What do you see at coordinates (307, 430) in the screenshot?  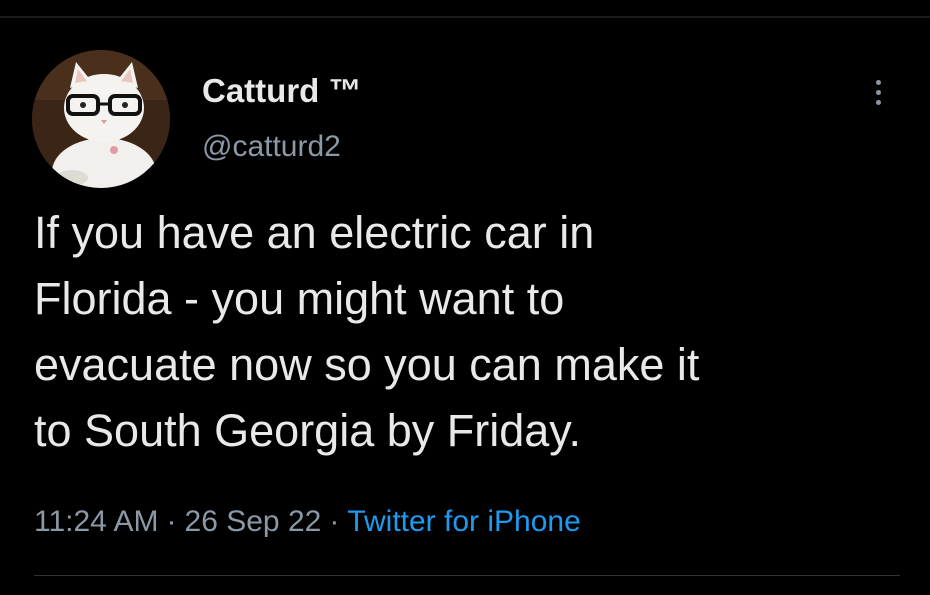 I see `tweet-text-line: to South Georgia by Friday.` at bounding box center [307, 430].